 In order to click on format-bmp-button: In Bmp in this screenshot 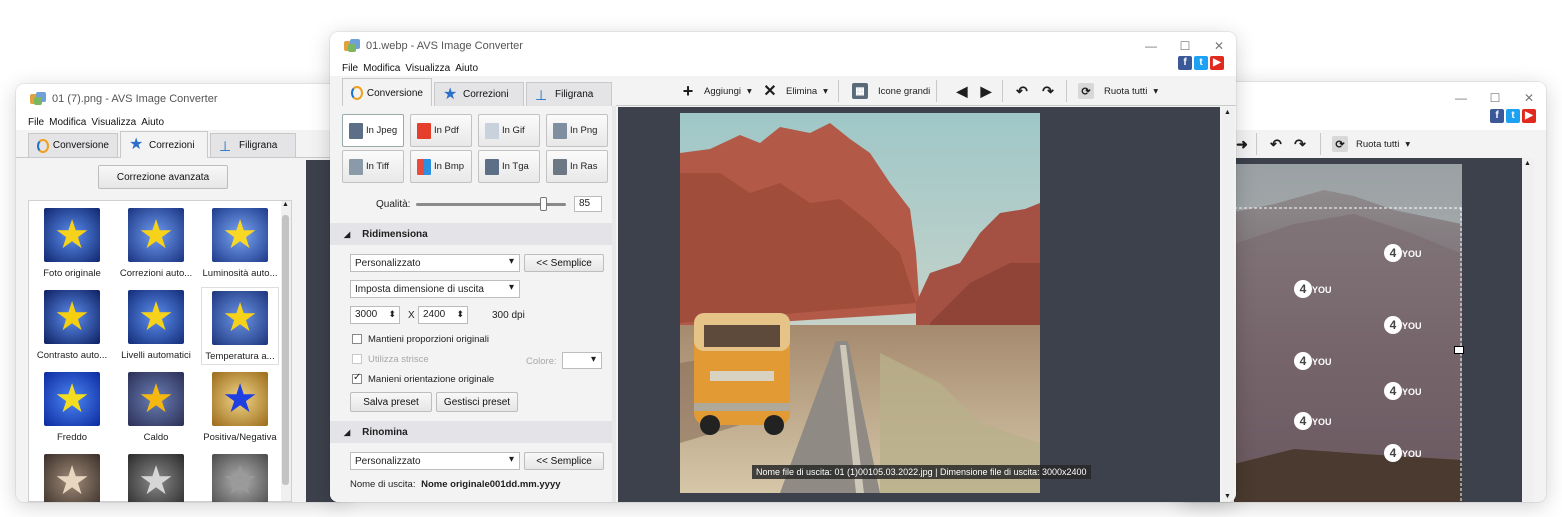, I will do `click(441, 166)`.